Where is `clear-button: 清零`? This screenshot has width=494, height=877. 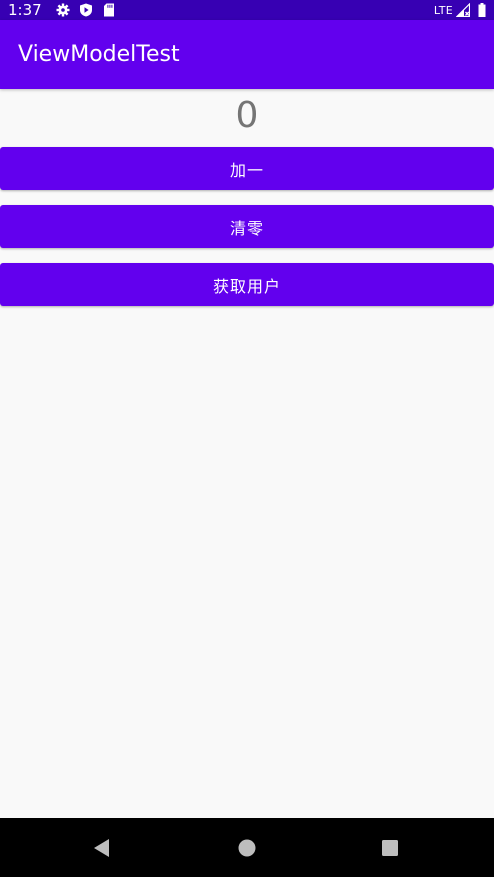
clear-button: 清零 is located at coordinates (247, 226).